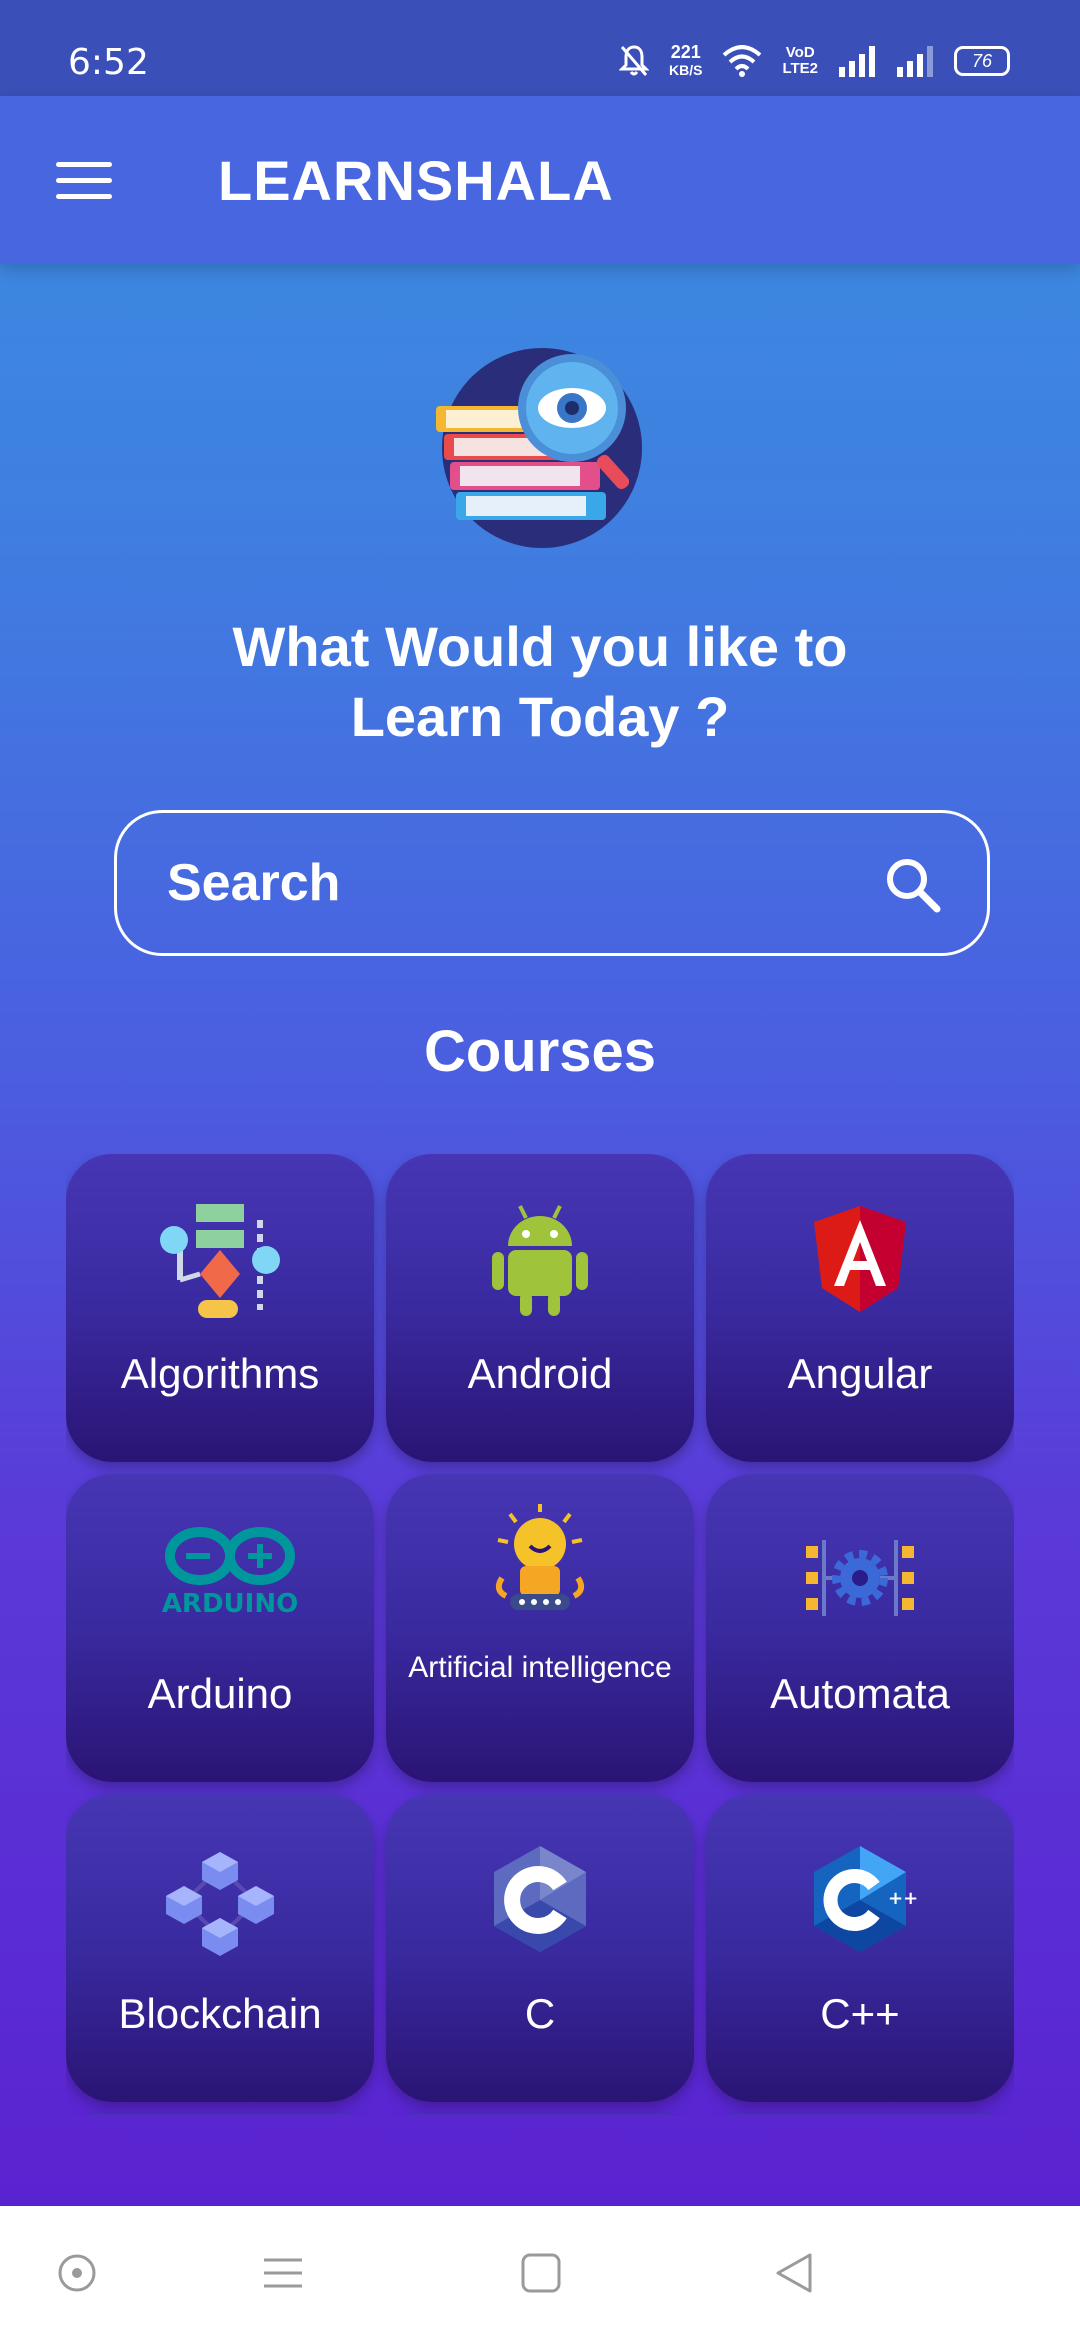 The width and height of the screenshot is (1080, 2340). What do you see at coordinates (283, 2273) in the screenshot?
I see `recent-apps-icon` at bounding box center [283, 2273].